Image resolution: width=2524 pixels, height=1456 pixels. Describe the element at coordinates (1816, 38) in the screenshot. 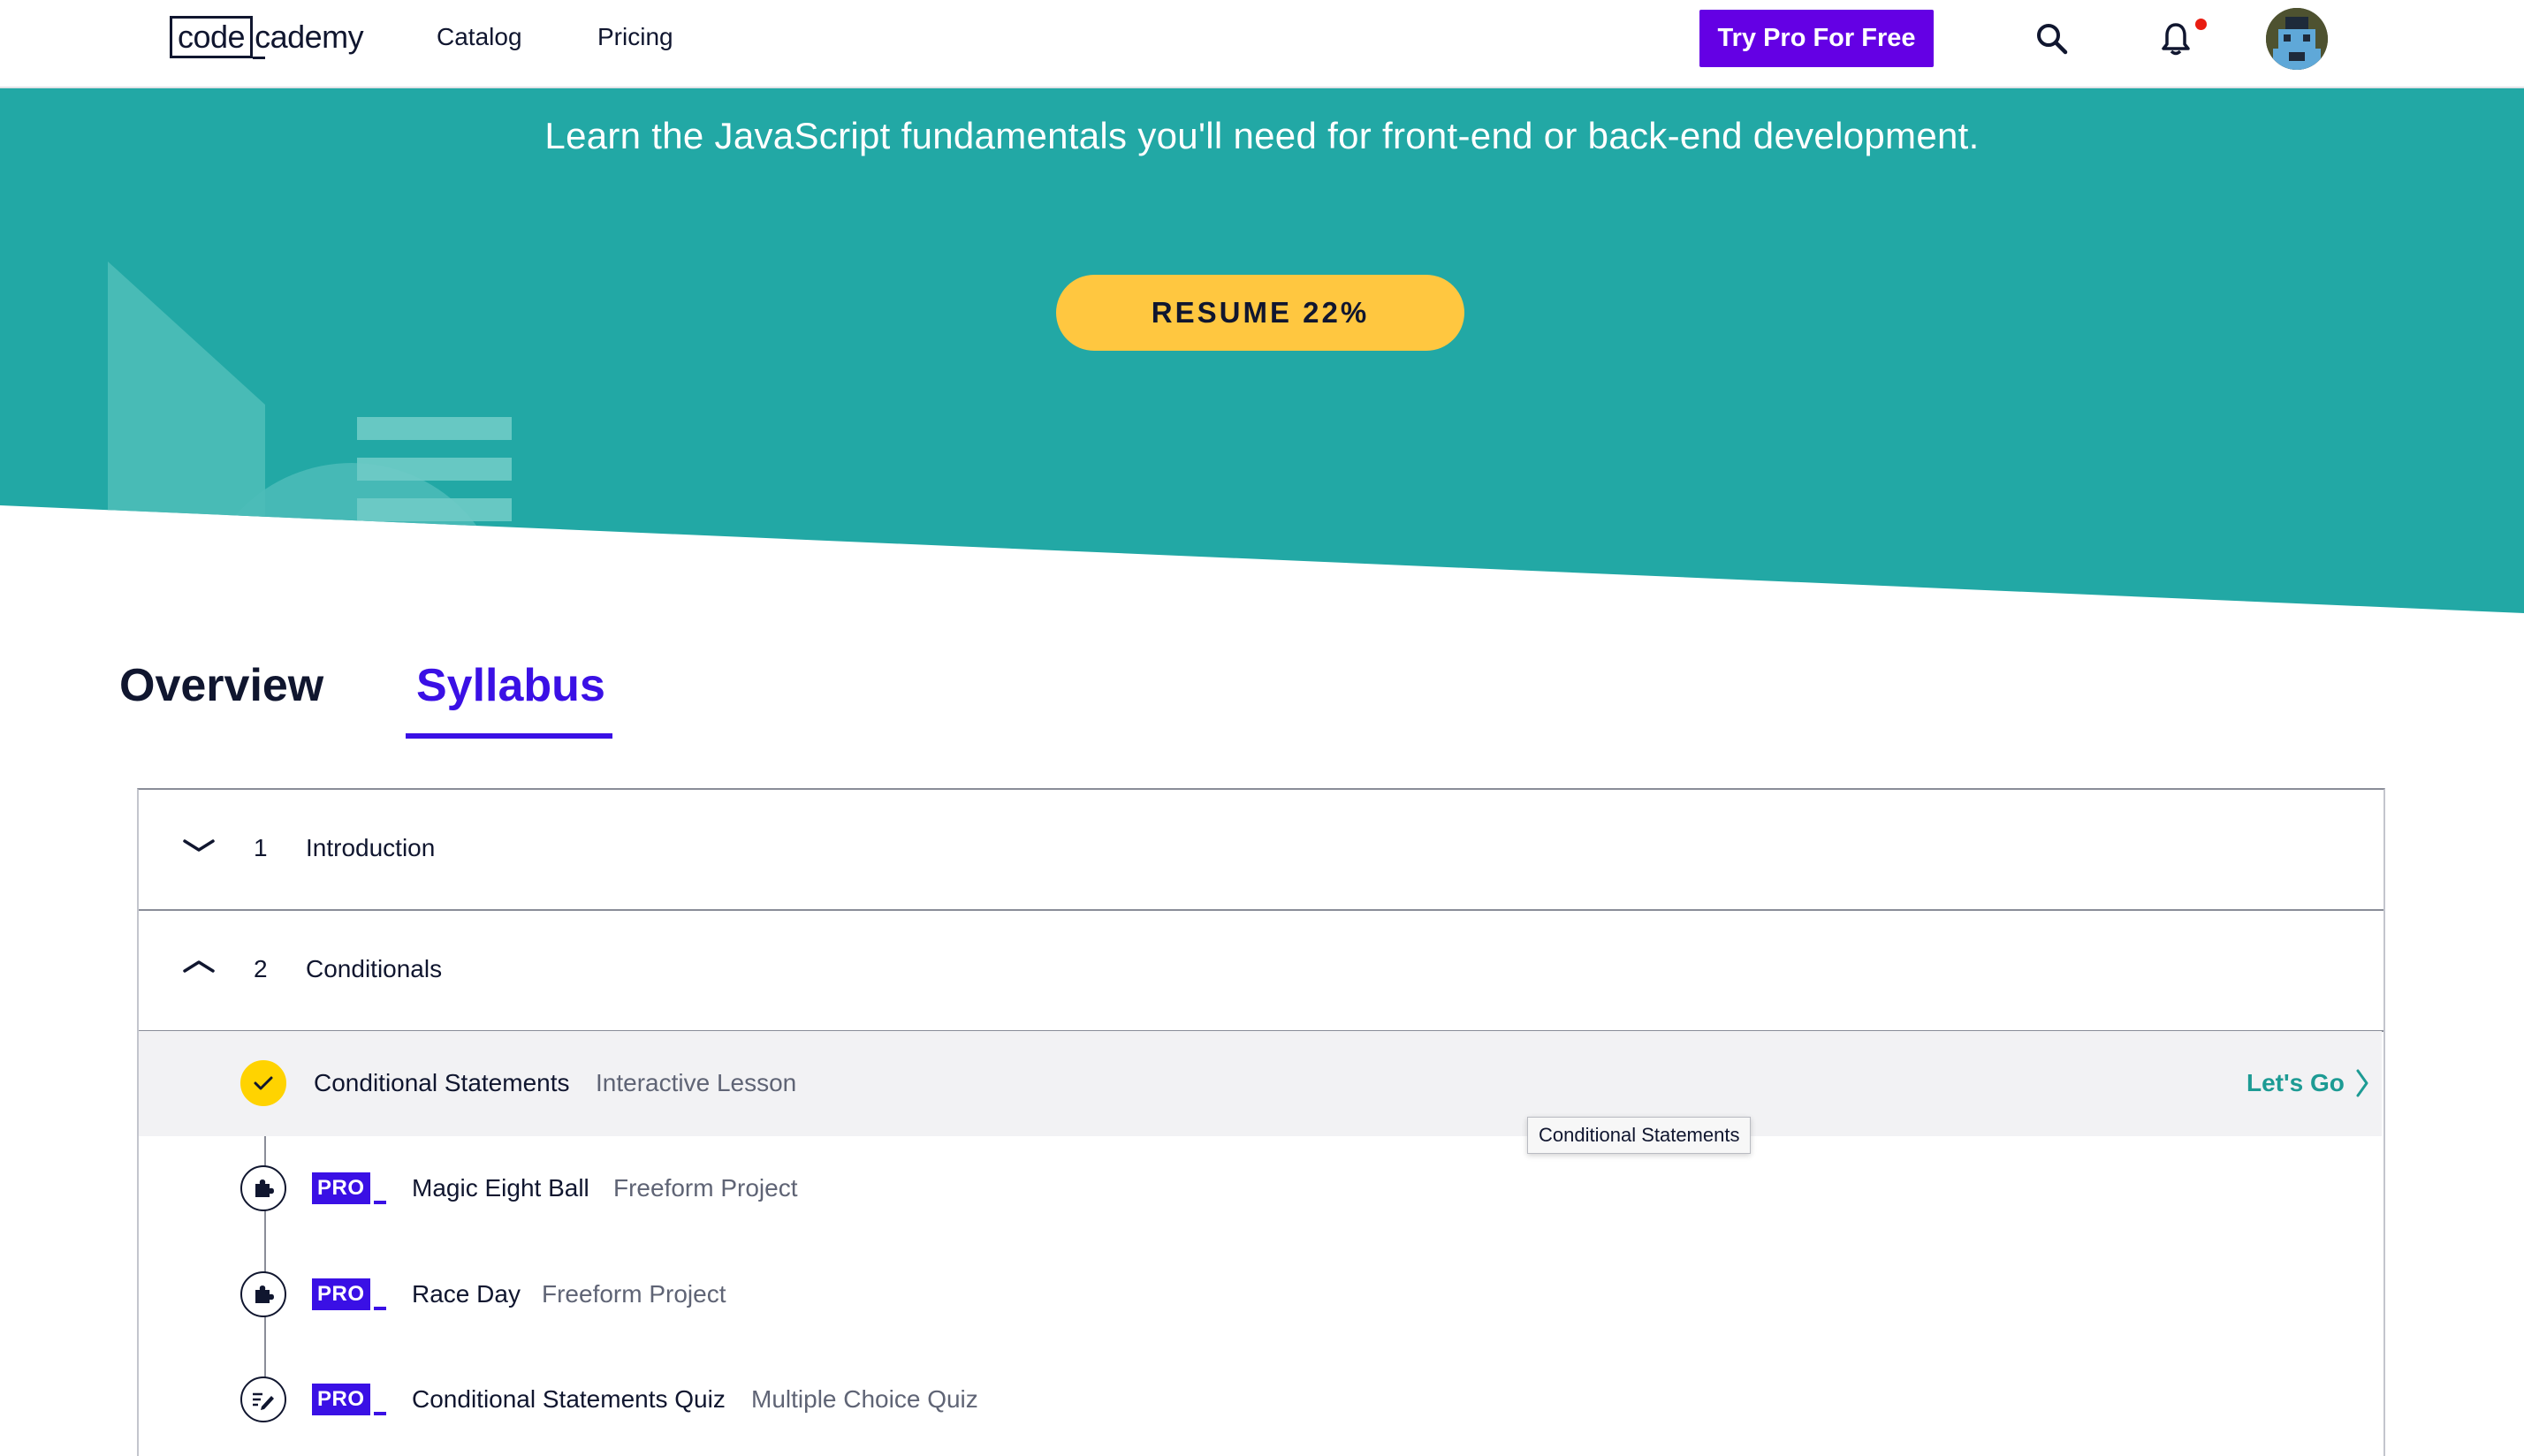

I see `try-pro-button: Try Pro For Free` at that location.